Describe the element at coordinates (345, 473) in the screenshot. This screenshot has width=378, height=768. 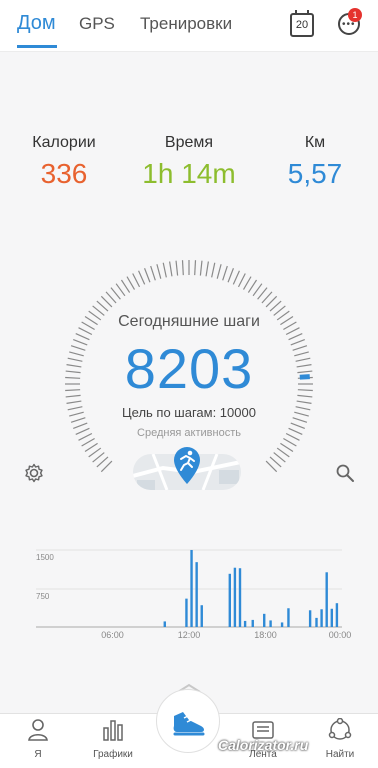
I see `search-icon` at that location.